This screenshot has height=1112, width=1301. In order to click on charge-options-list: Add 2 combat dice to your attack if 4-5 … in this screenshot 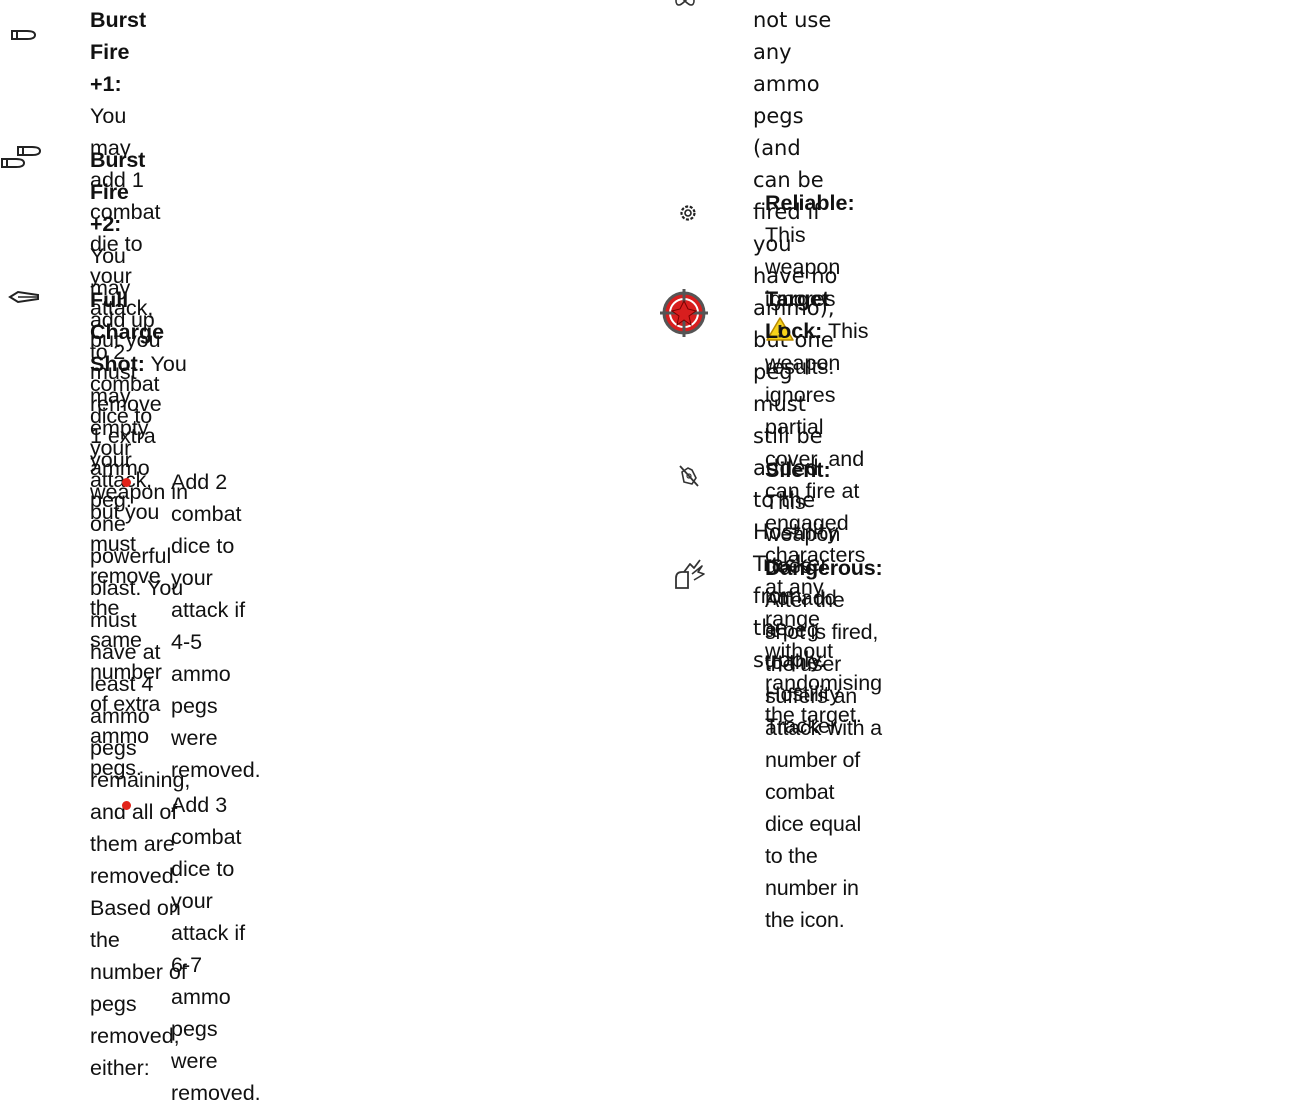, I will do `click(187, 789)`.